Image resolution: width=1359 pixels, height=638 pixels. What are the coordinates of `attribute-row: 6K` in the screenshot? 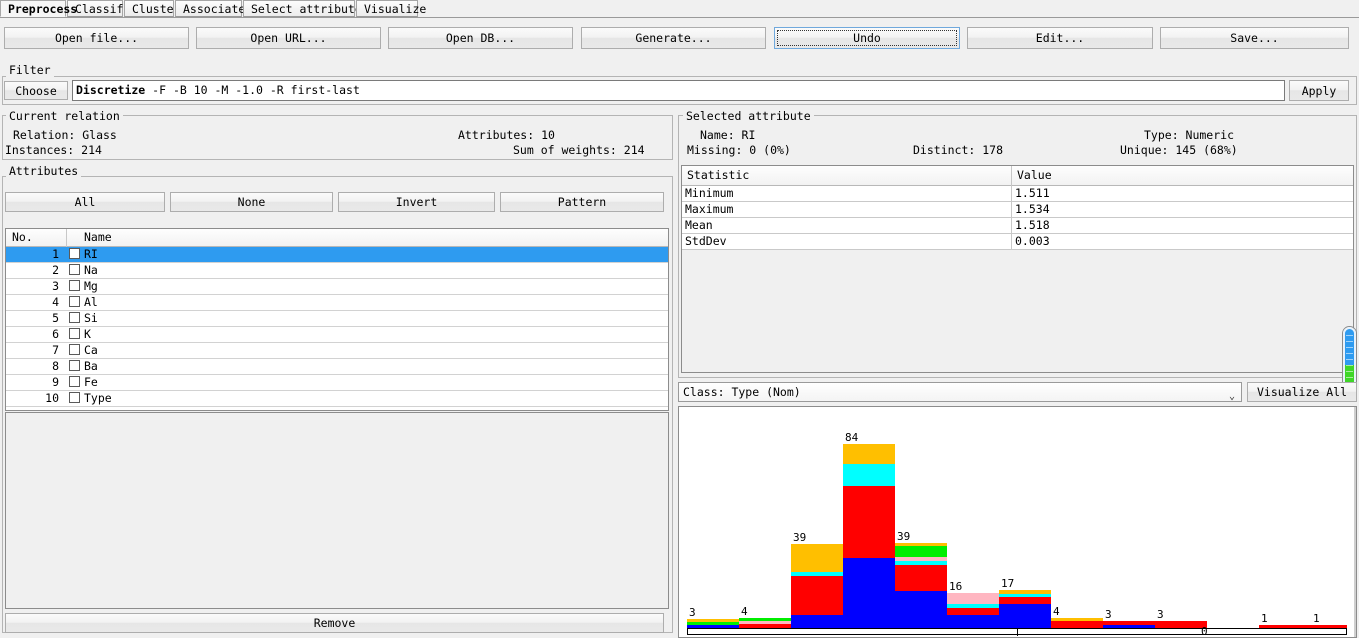 It's located at (337, 335).